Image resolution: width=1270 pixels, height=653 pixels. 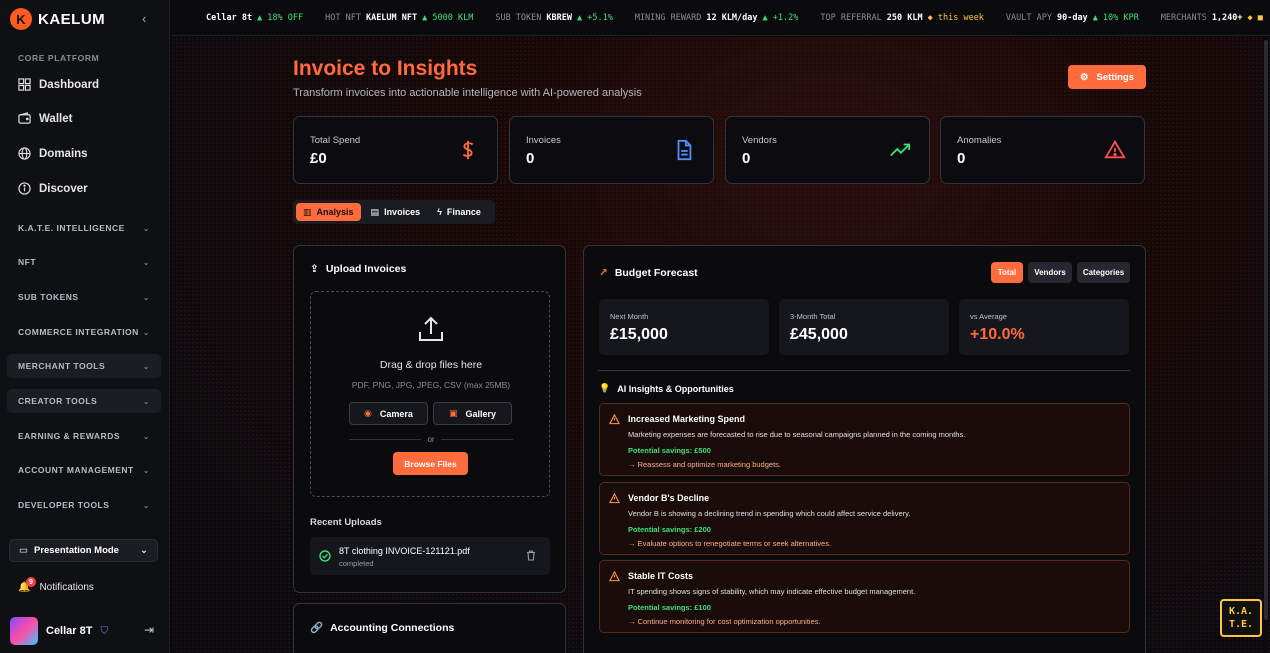 I want to click on insight-savings: Potential savings: £500, so click(x=669, y=450).